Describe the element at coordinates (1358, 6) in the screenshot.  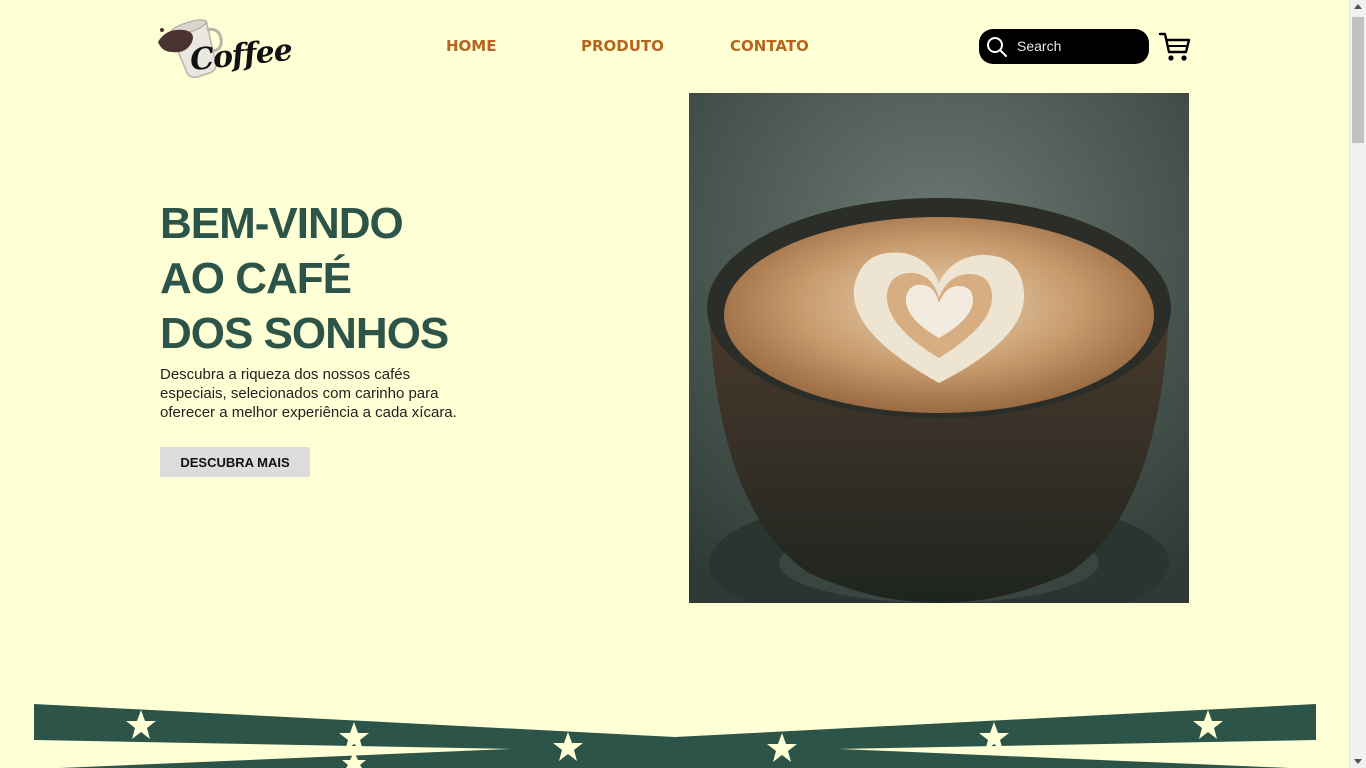
I see `scroll-up-icon` at that location.